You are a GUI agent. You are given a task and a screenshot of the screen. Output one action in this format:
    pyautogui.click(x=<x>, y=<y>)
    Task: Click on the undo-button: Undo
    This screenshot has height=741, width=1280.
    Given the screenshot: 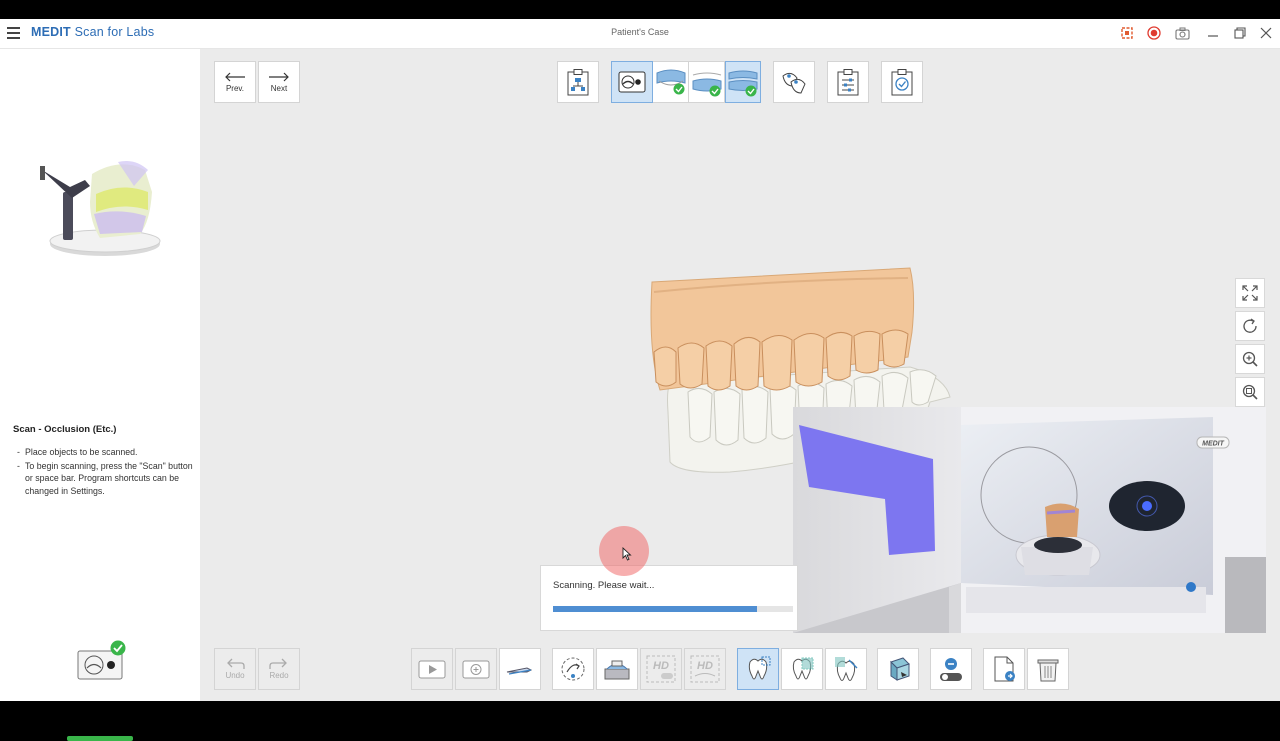 What is the action you would take?
    pyautogui.click(x=235, y=669)
    